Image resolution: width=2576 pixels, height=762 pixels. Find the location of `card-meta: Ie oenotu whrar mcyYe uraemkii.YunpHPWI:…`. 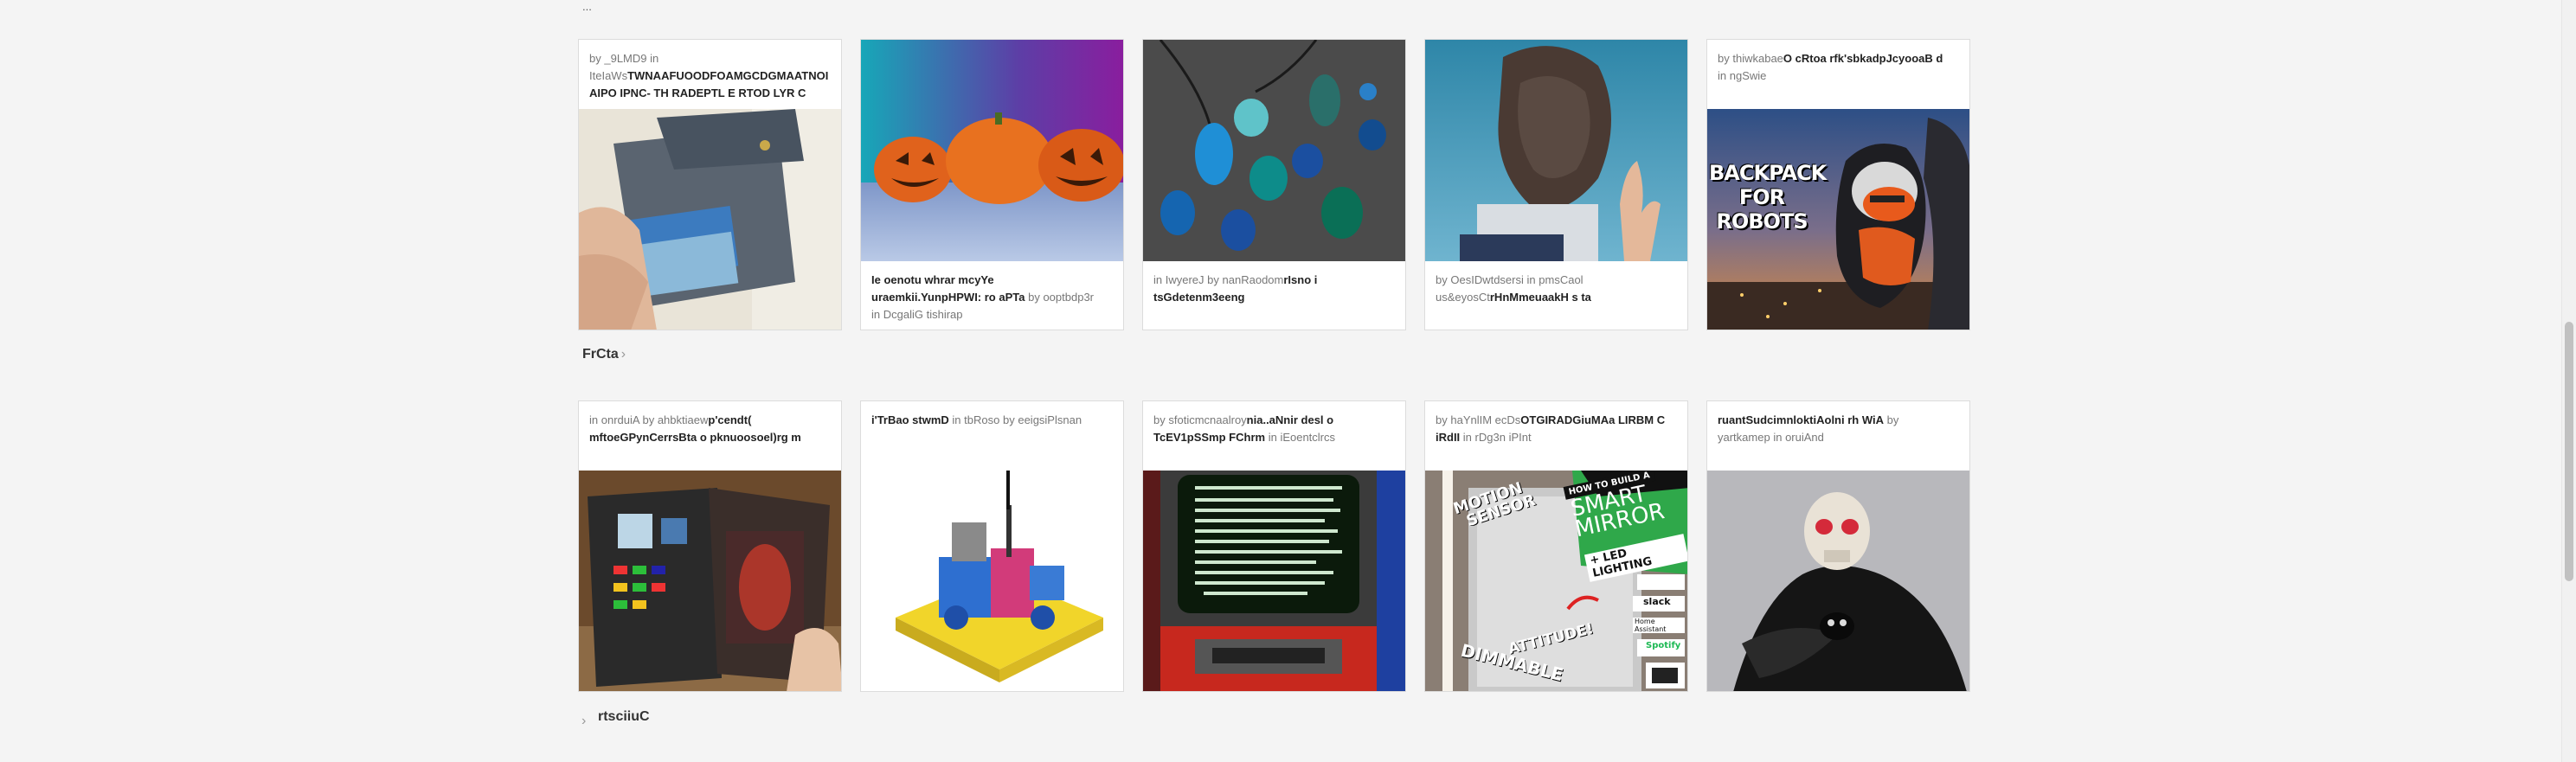

card-meta: Ie oenotu whrar mcyYe uraemkii.YunpHPWI:… is located at coordinates (983, 297).